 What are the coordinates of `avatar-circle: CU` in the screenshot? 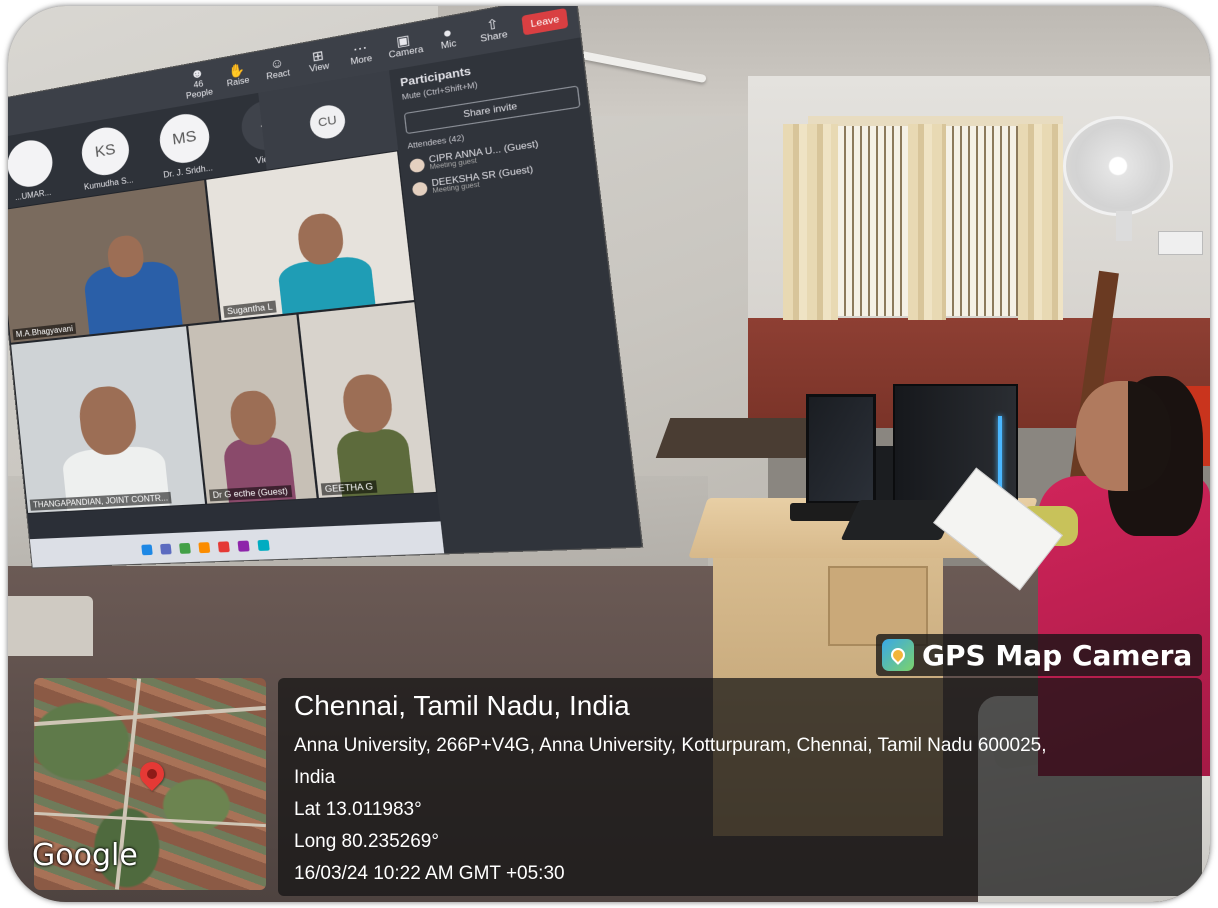 It's located at (327, 122).